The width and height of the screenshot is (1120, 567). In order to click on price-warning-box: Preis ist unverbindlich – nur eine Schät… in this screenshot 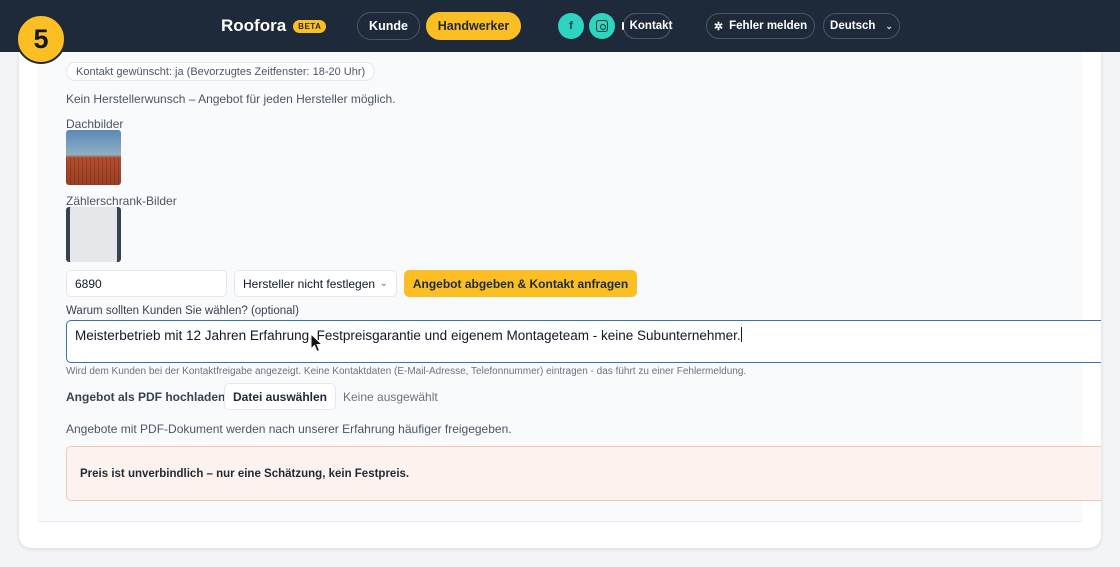, I will do `click(583, 473)`.